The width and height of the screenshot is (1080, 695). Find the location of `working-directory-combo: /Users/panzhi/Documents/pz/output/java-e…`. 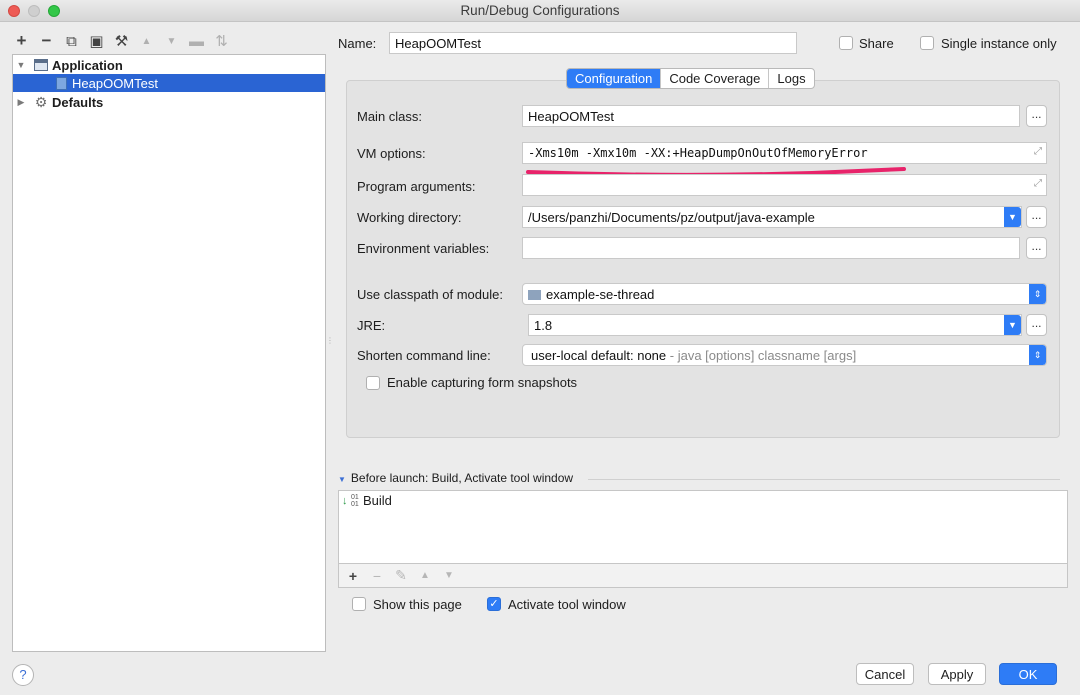

working-directory-combo: /Users/panzhi/Documents/pz/output/java-e… is located at coordinates (772, 217).